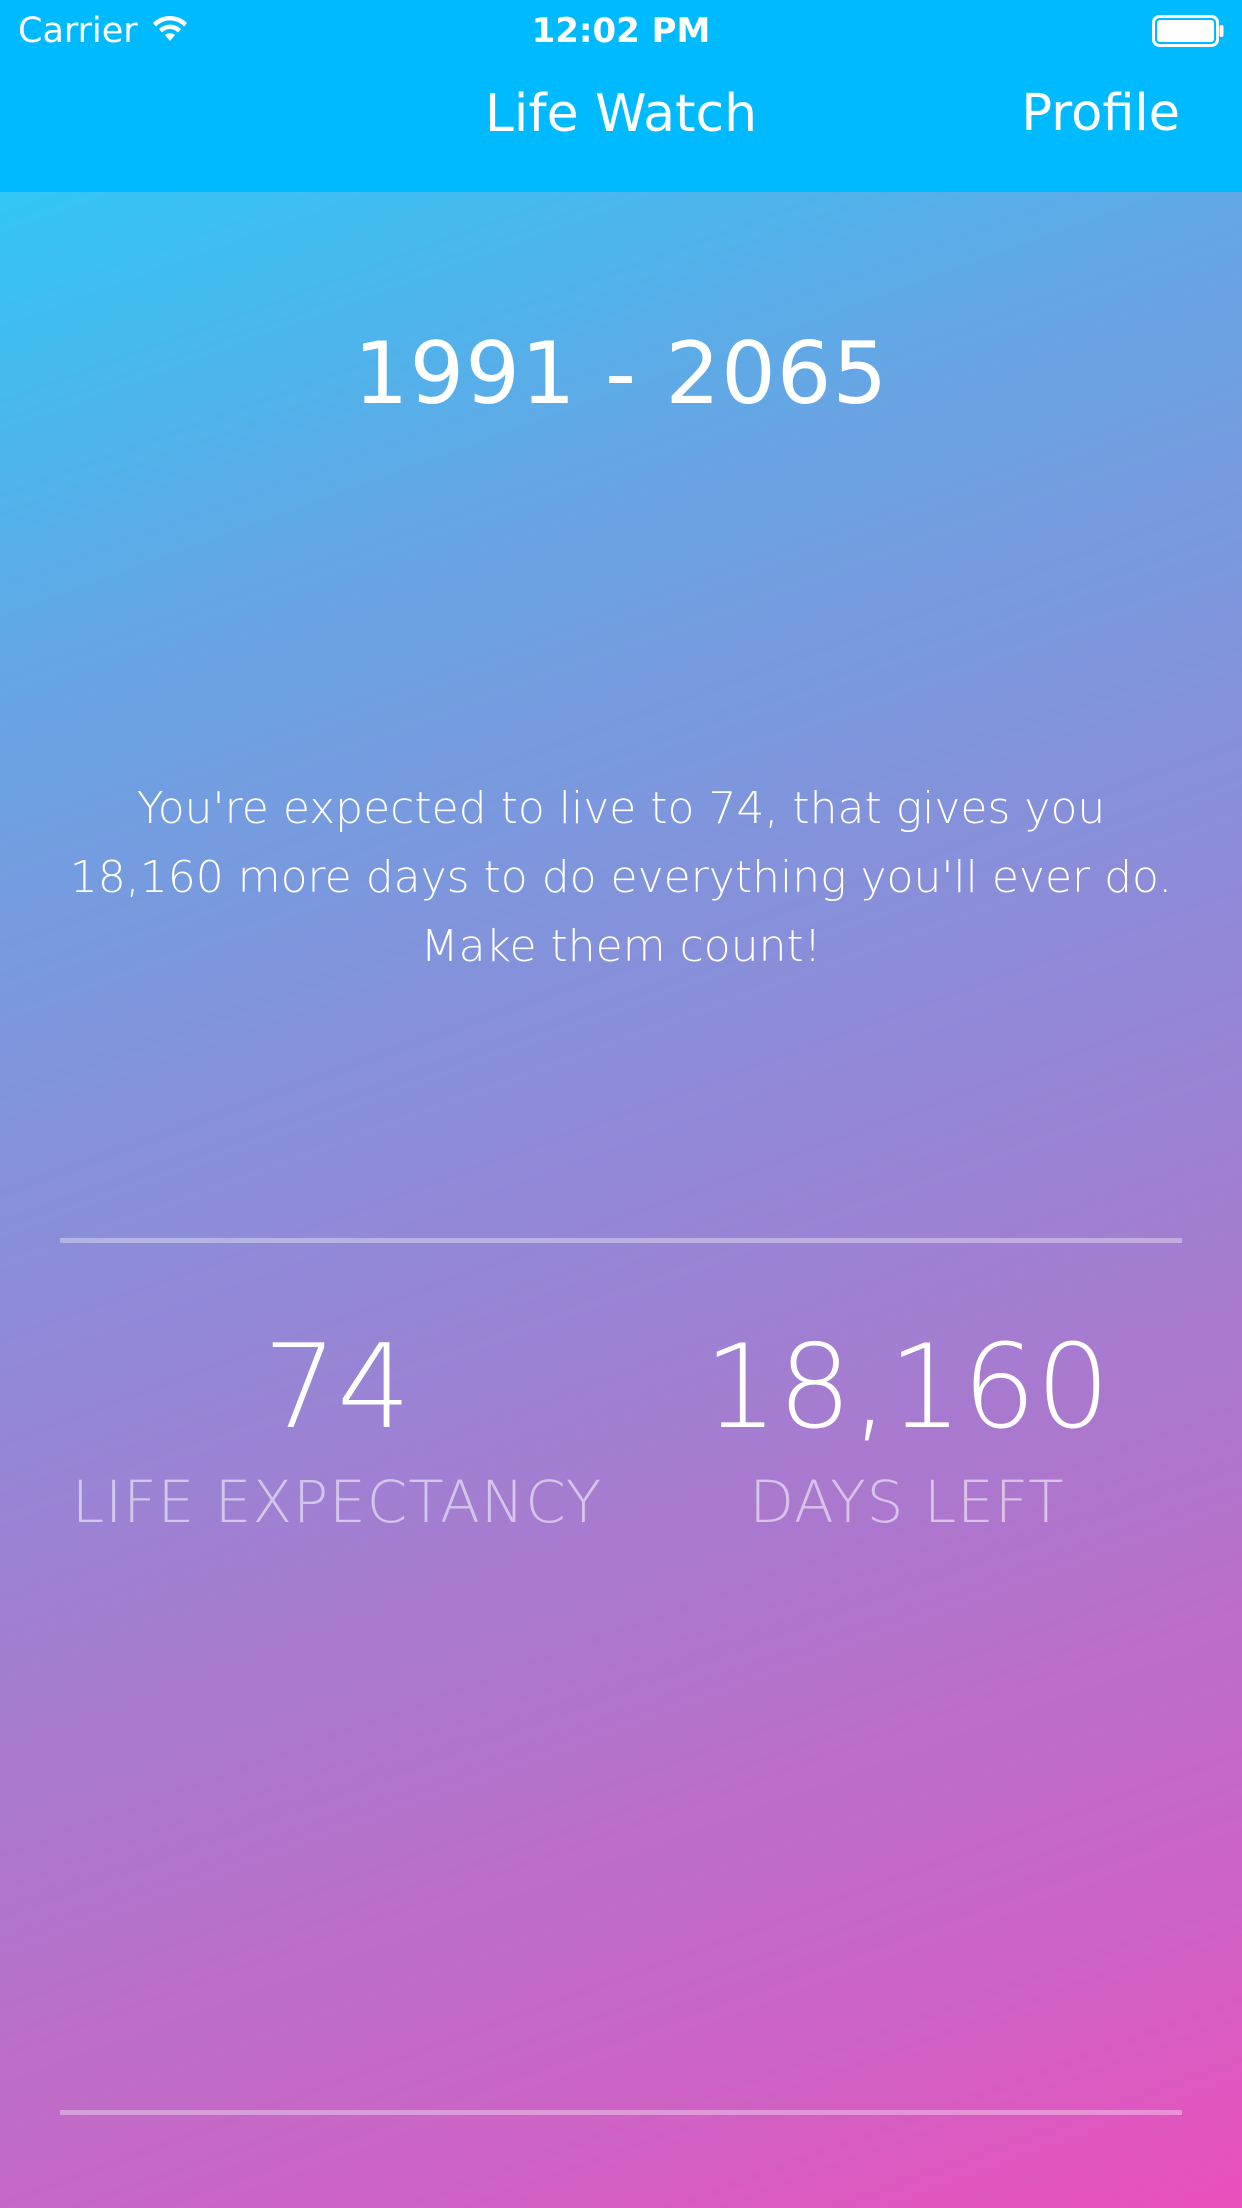 The height and width of the screenshot is (2208, 1242). I want to click on days-left-stat: 18,160 DAYS LEFT, so click(907, 1429).